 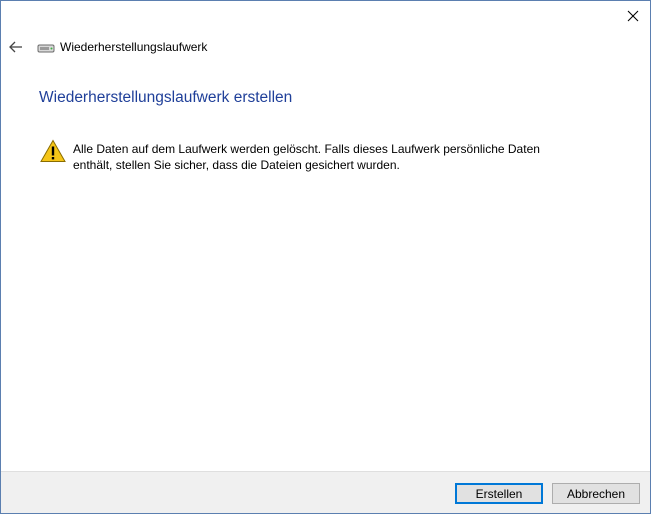 What do you see at coordinates (134, 47) in the screenshot?
I see `nav-title: Wiederherstellungslaufwerk` at bounding box center [134, 47].